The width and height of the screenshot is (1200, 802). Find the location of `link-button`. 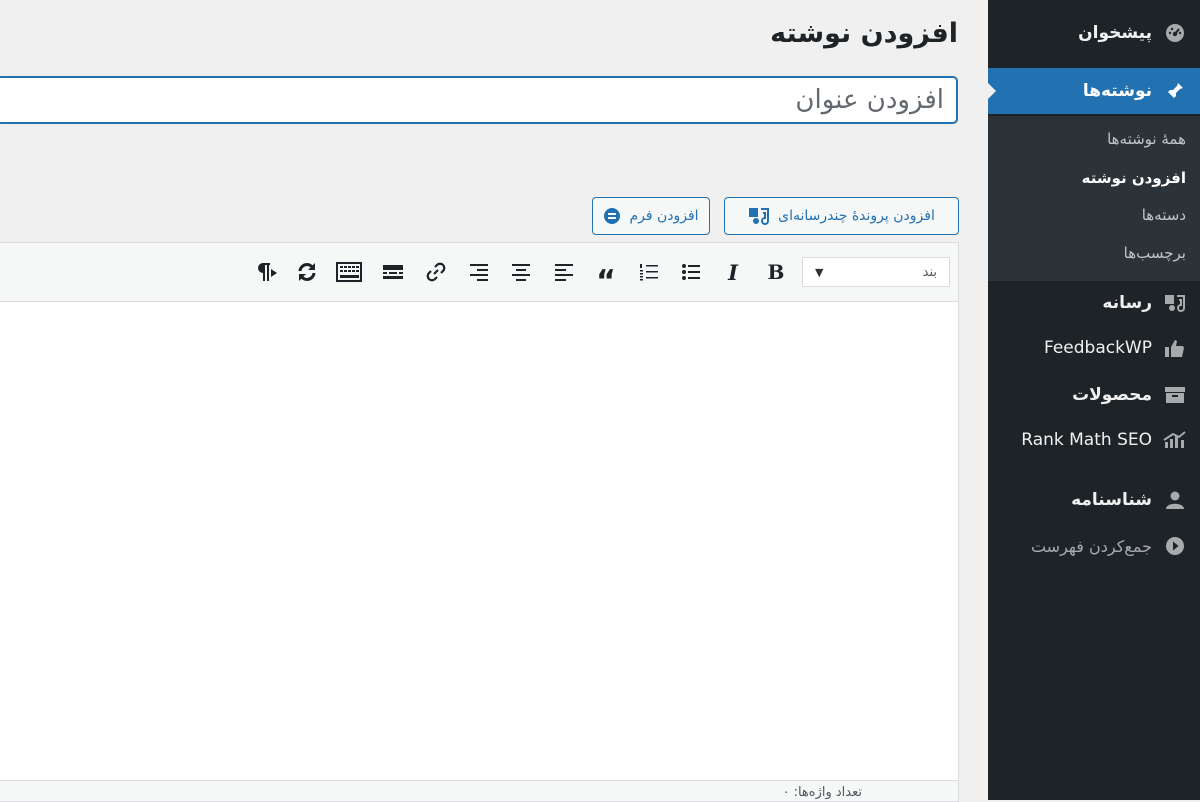

link-button is located at coordinates (436, 272).